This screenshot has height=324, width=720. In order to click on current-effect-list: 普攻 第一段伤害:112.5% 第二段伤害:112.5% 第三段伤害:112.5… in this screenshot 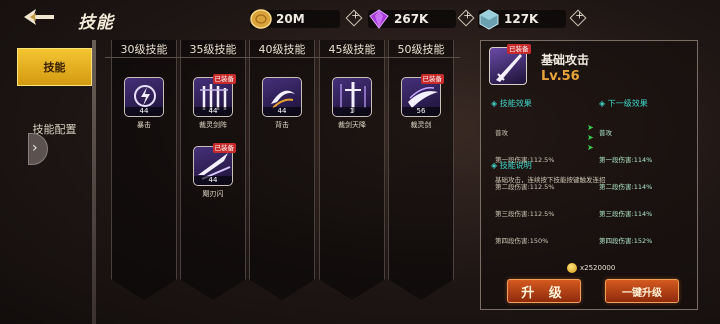, I will do `click(524, 187)`.